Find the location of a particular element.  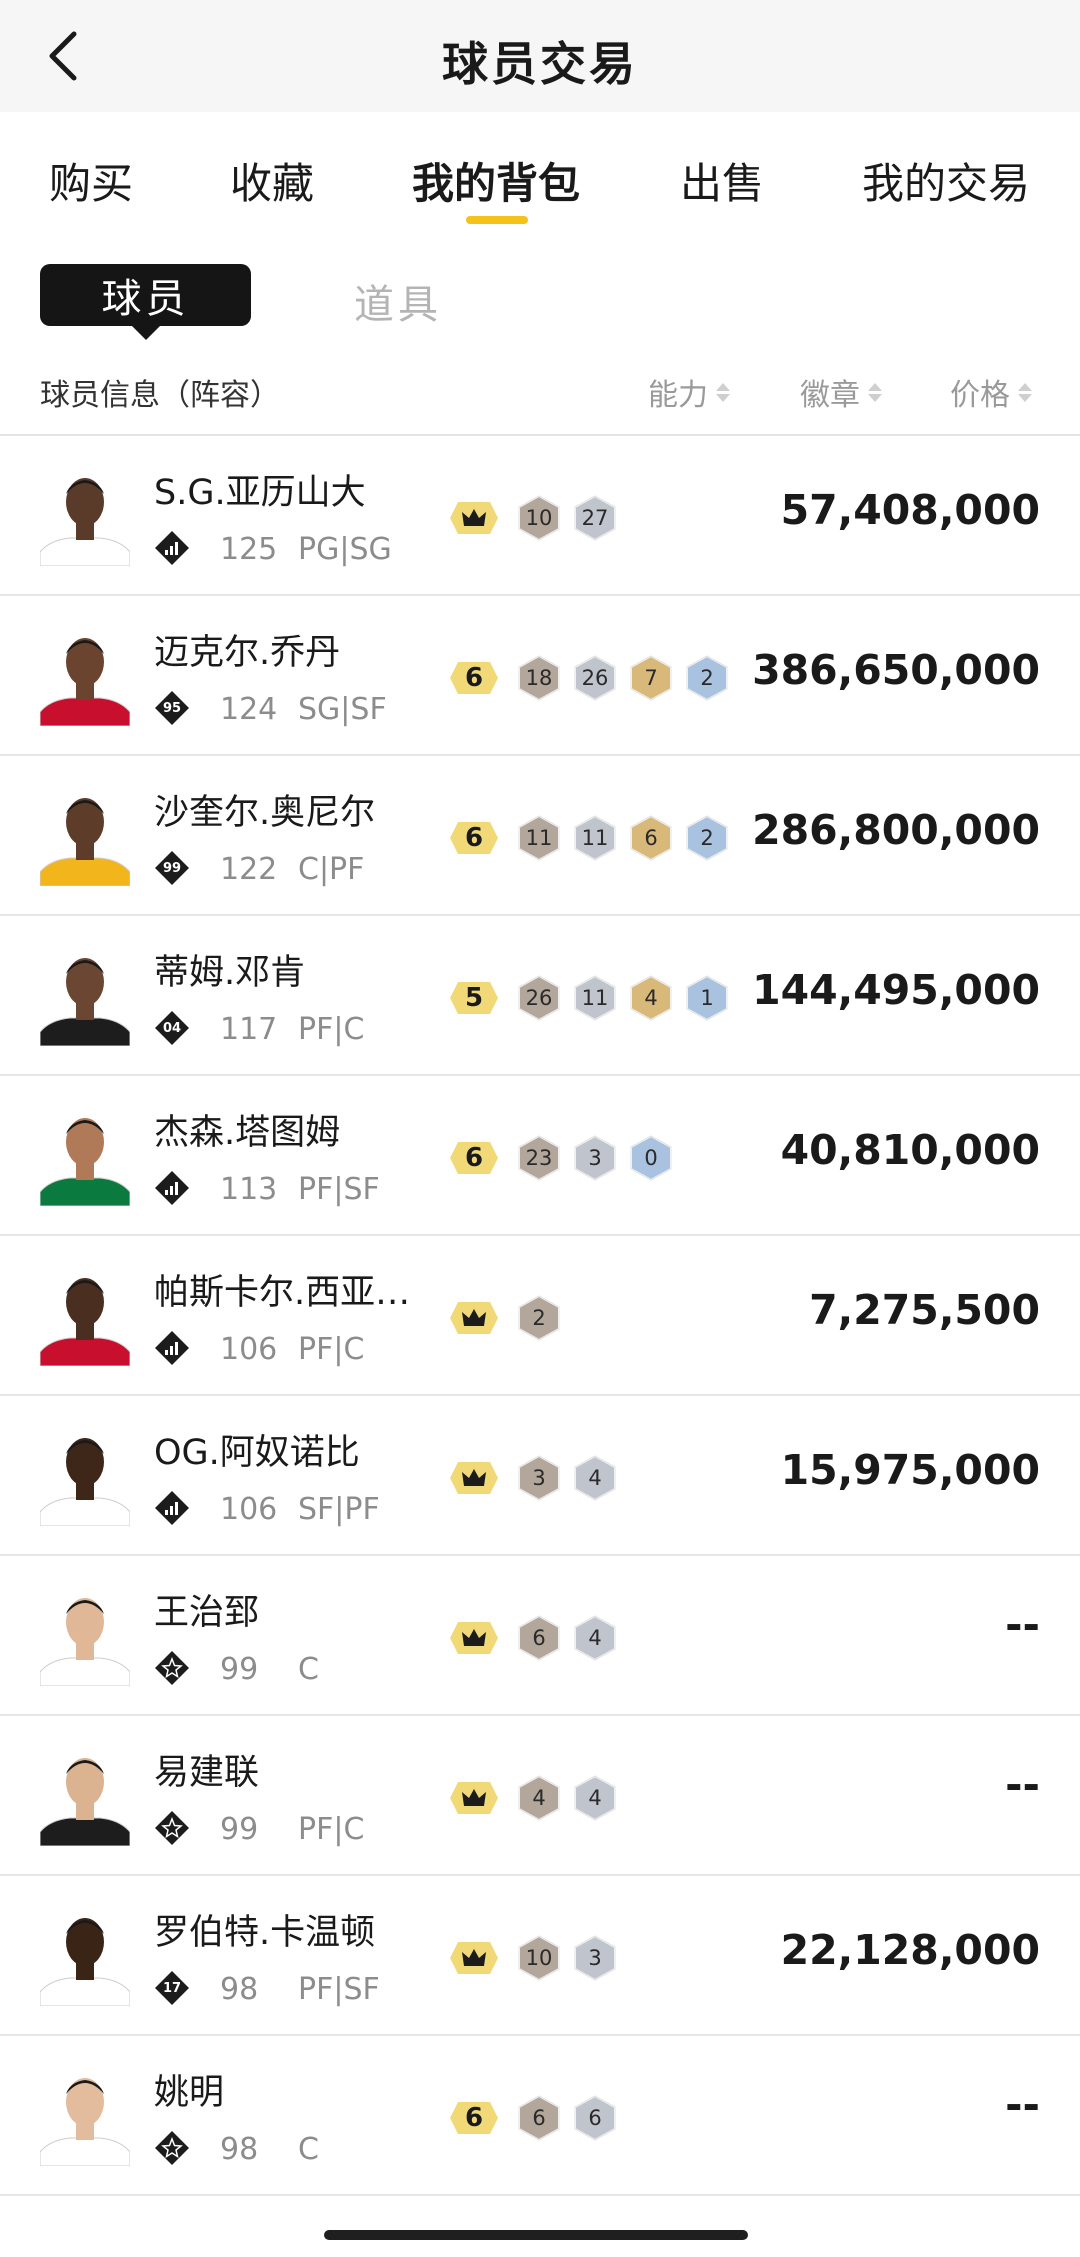

ability-badges: 44 is located at coordinates (537, 1798).